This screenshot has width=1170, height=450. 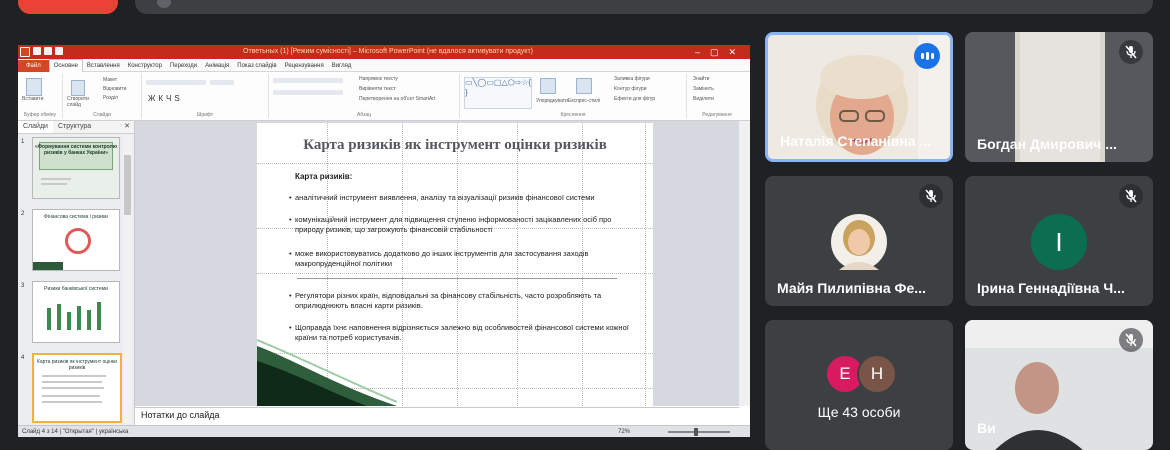 I want to click on more-participants-tile: E Н Ще 43 особи, so click(x=859, y=385).